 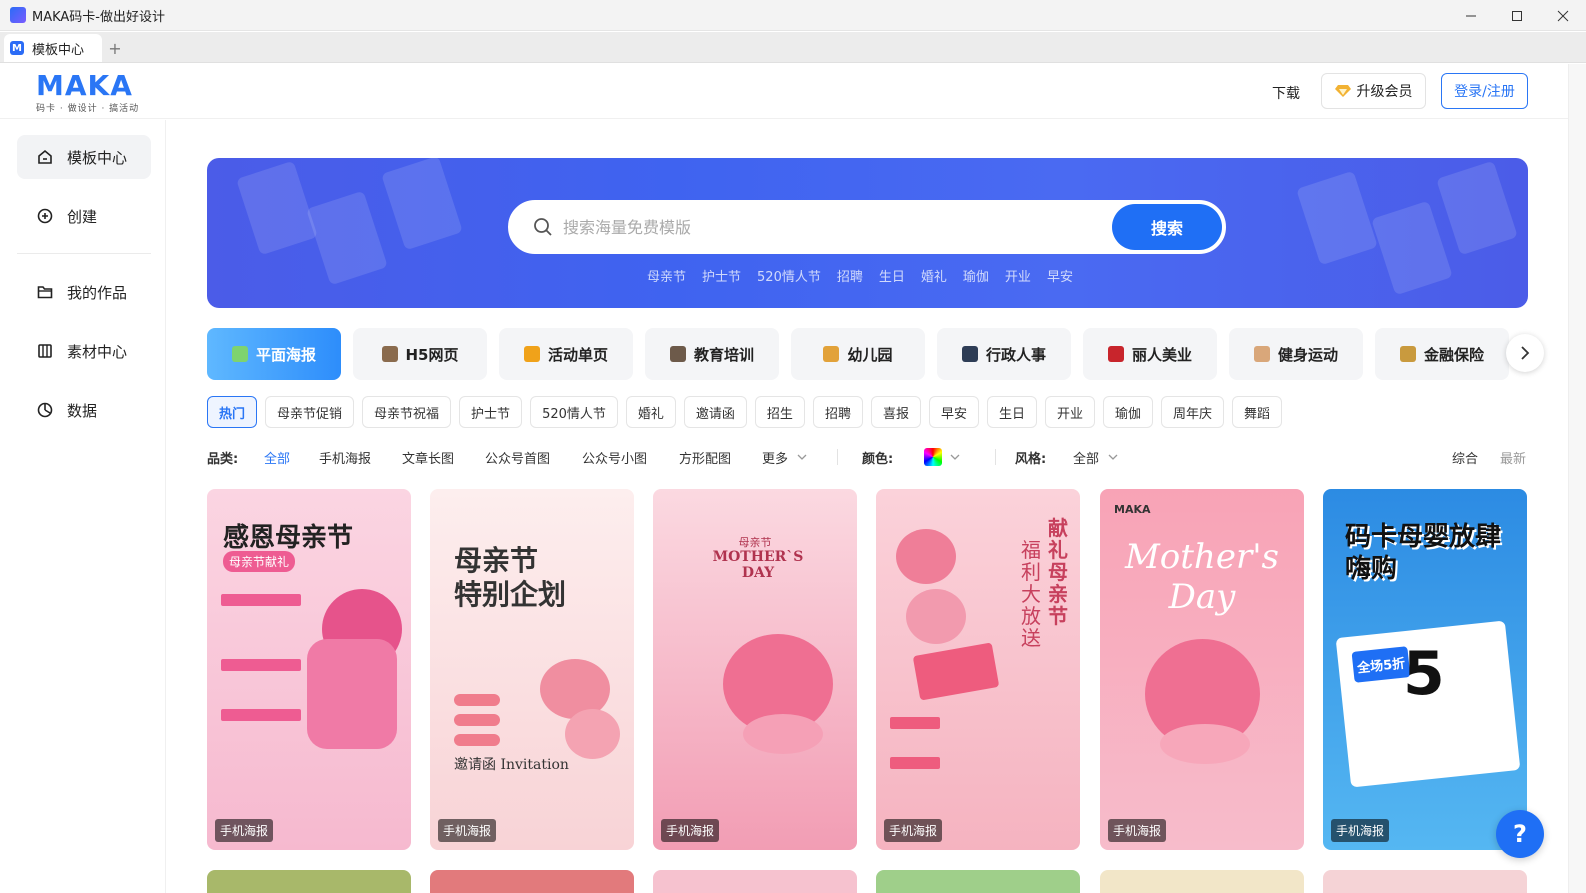 I want to click on tag-chip: 邀请函, so click(x=715, y=412).